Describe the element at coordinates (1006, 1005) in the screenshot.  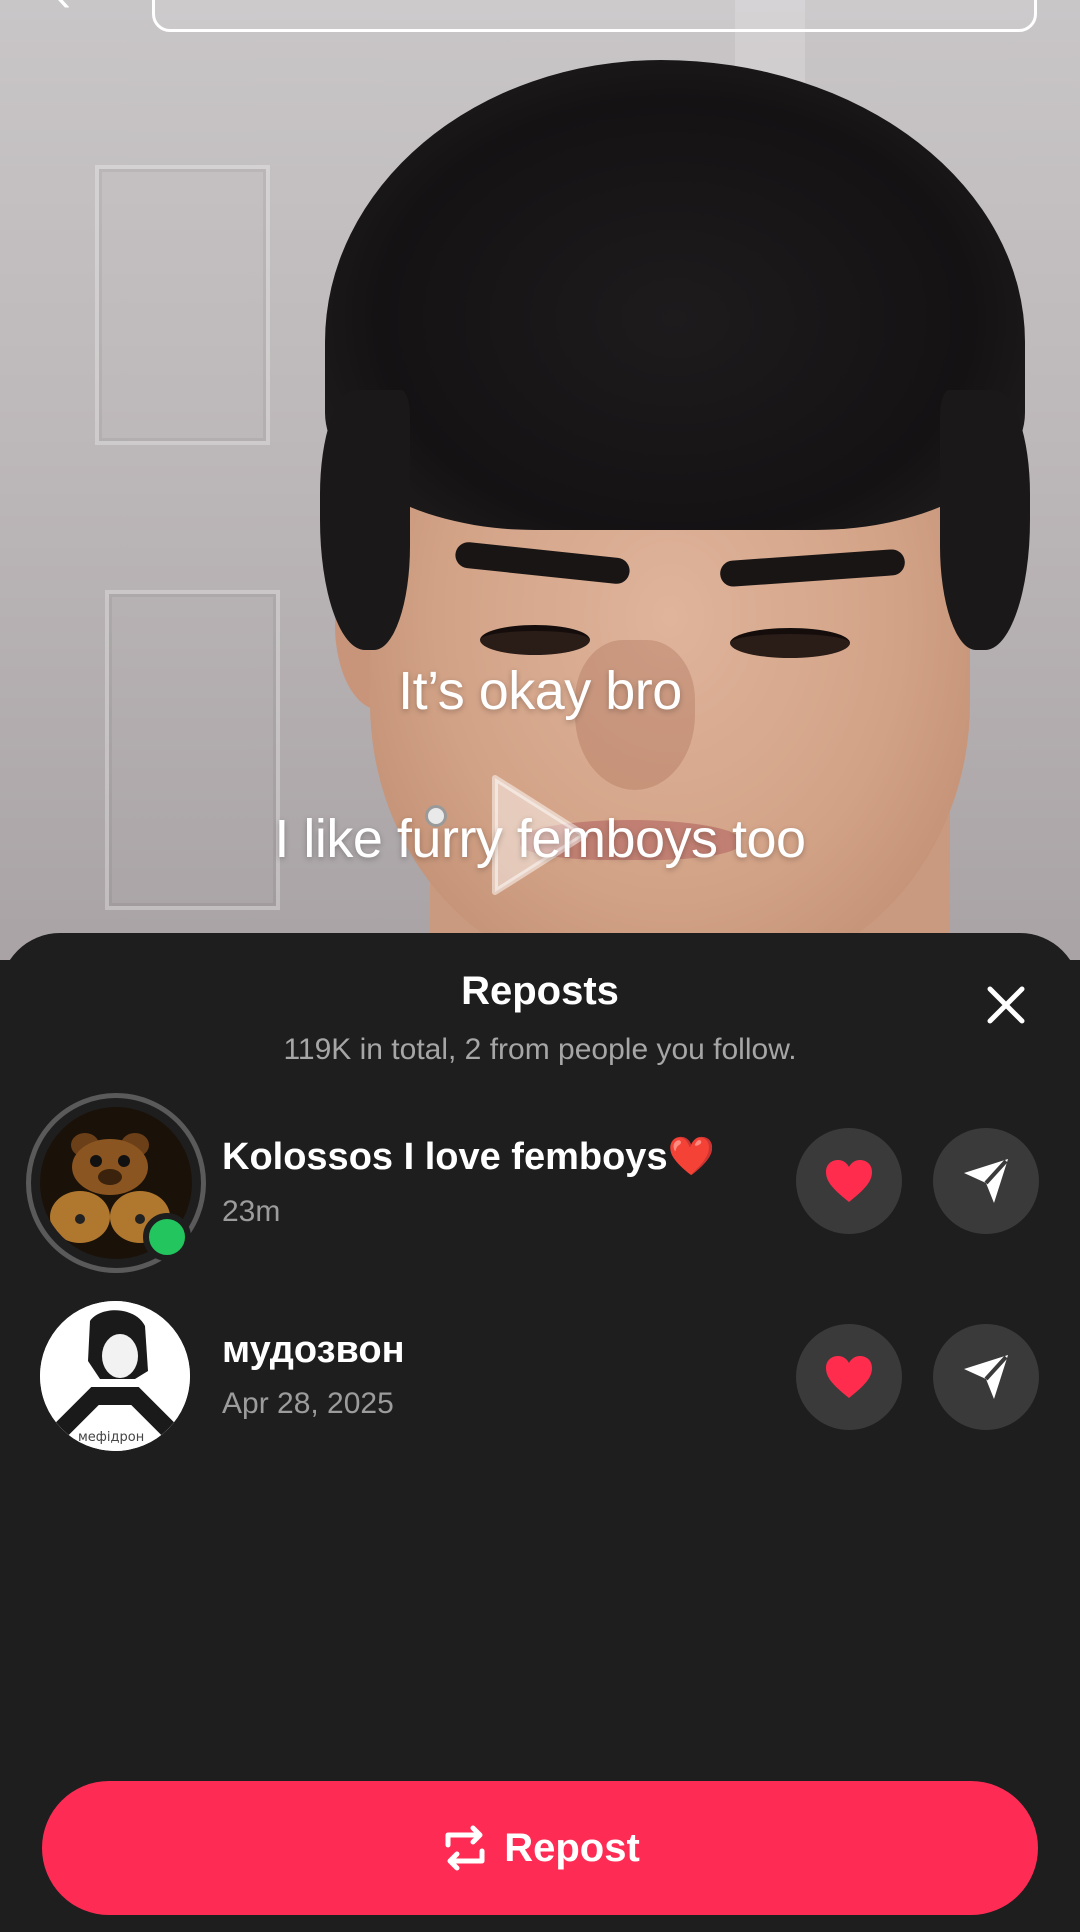
I see `close-icon` at that location.